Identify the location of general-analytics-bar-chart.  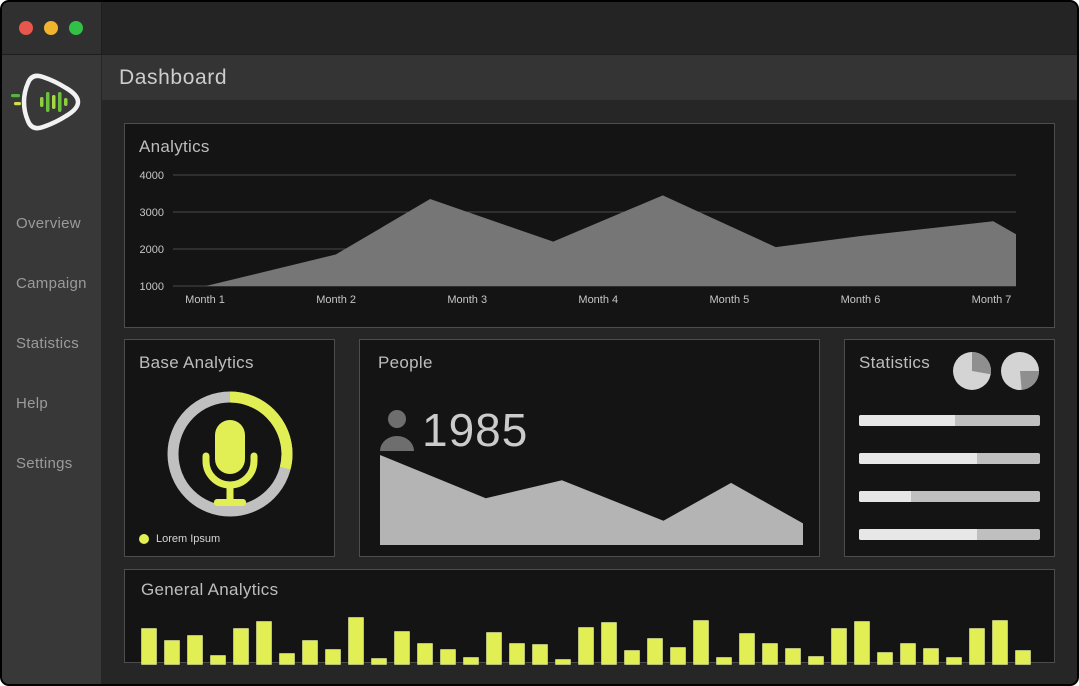
(589, 634).